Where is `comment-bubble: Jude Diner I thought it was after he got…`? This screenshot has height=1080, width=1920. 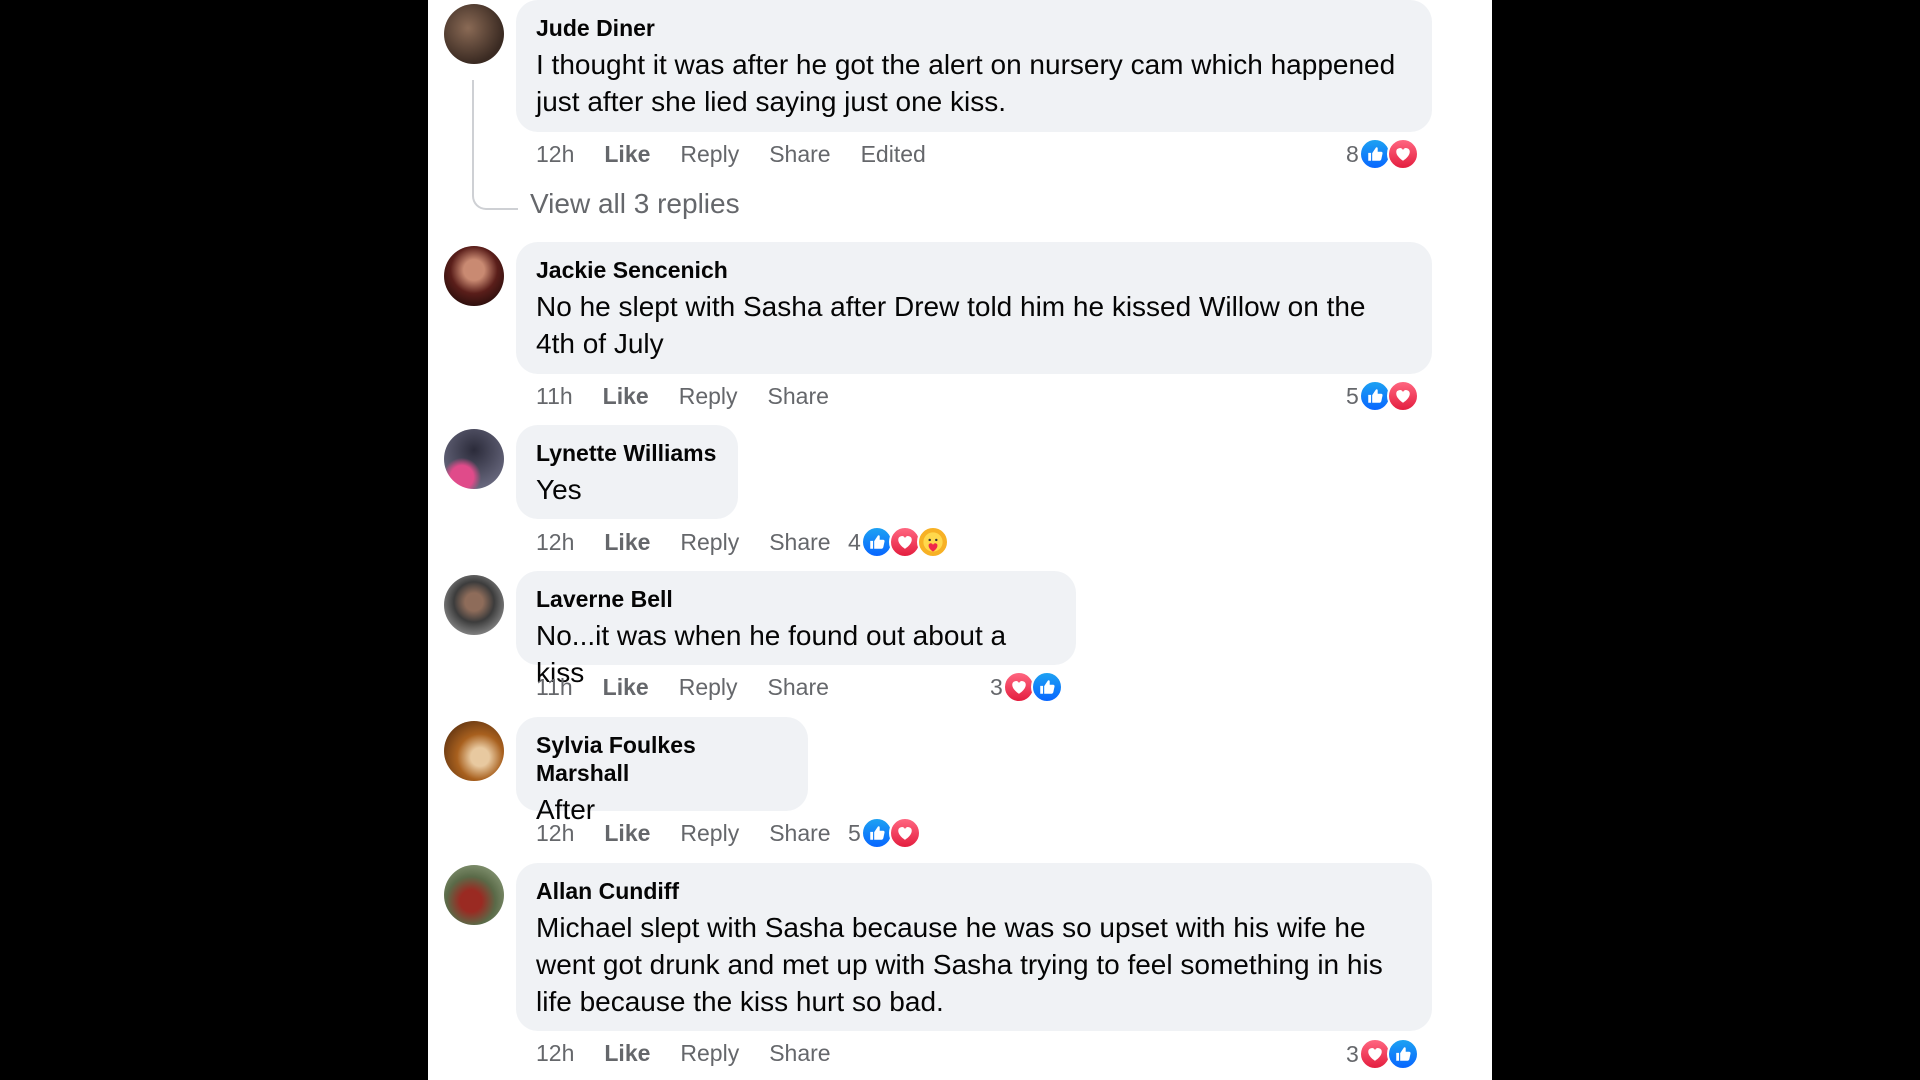
comment-bubble: Jude Diner I thought it was after he got… is located at coordinates (974, 66).